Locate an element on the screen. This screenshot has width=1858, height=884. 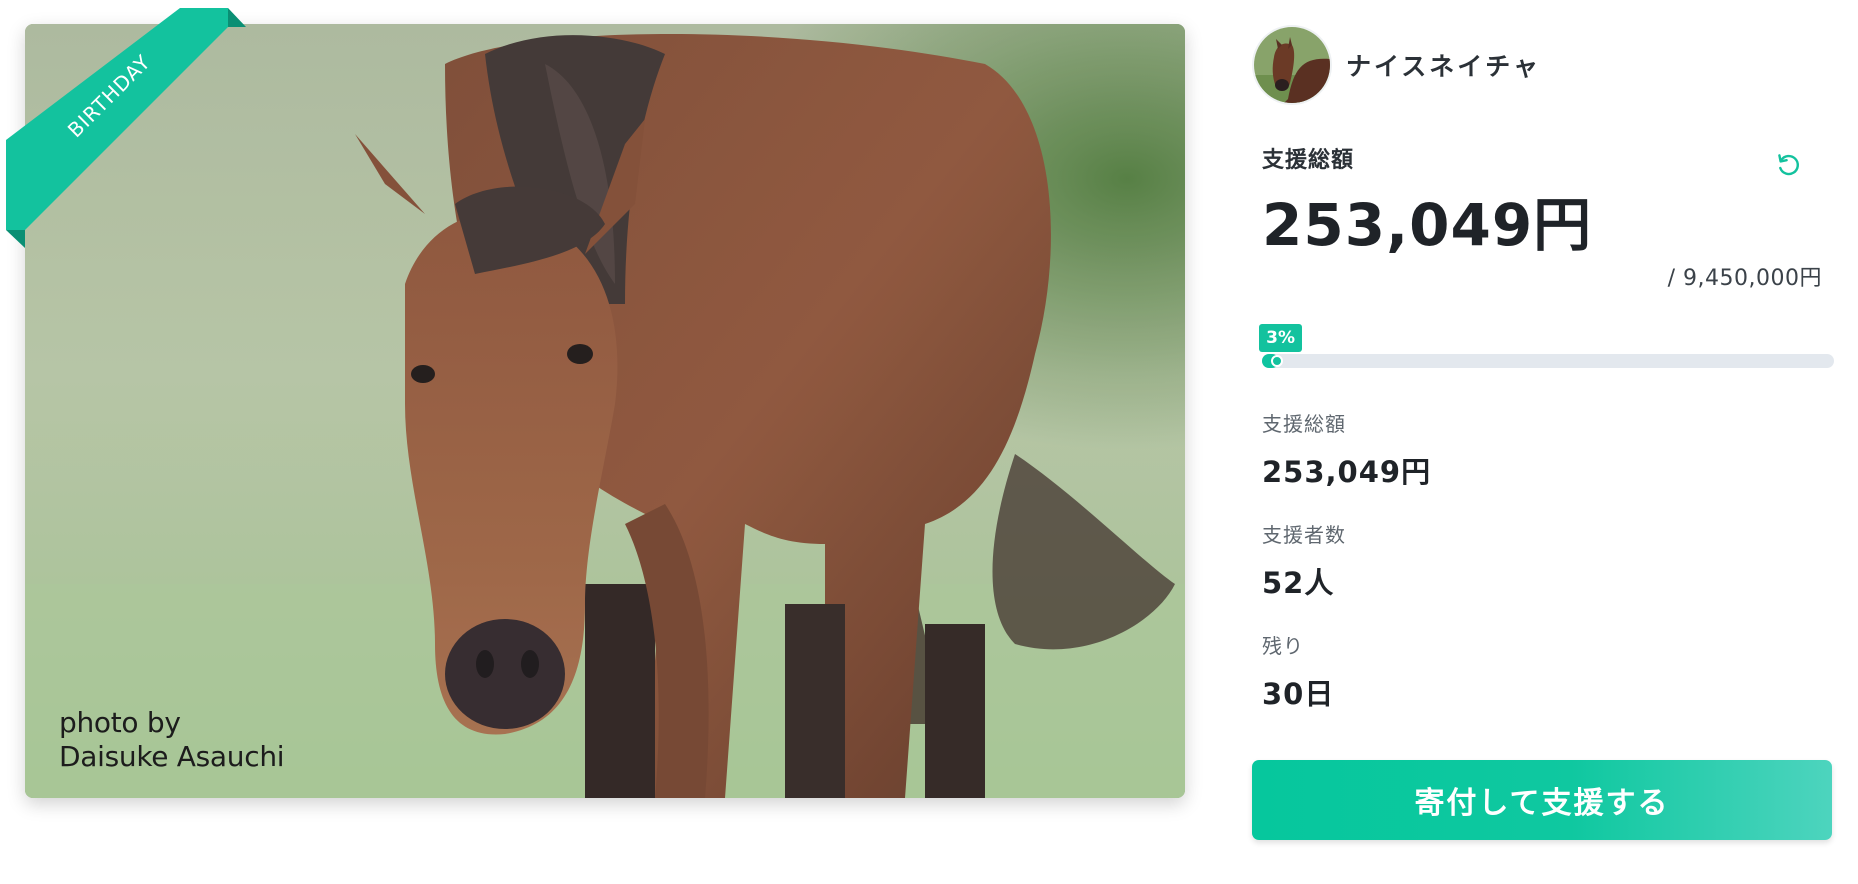
donate-button: 寄付して支援する is located at coordinates (1542, 800).